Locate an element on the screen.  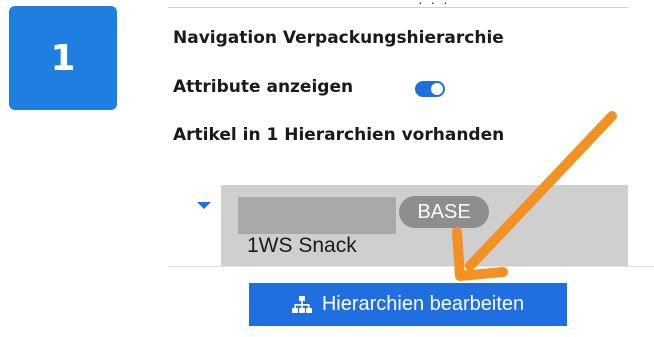
clipped-previous-row: · · · is located at coordinates (398, 5).